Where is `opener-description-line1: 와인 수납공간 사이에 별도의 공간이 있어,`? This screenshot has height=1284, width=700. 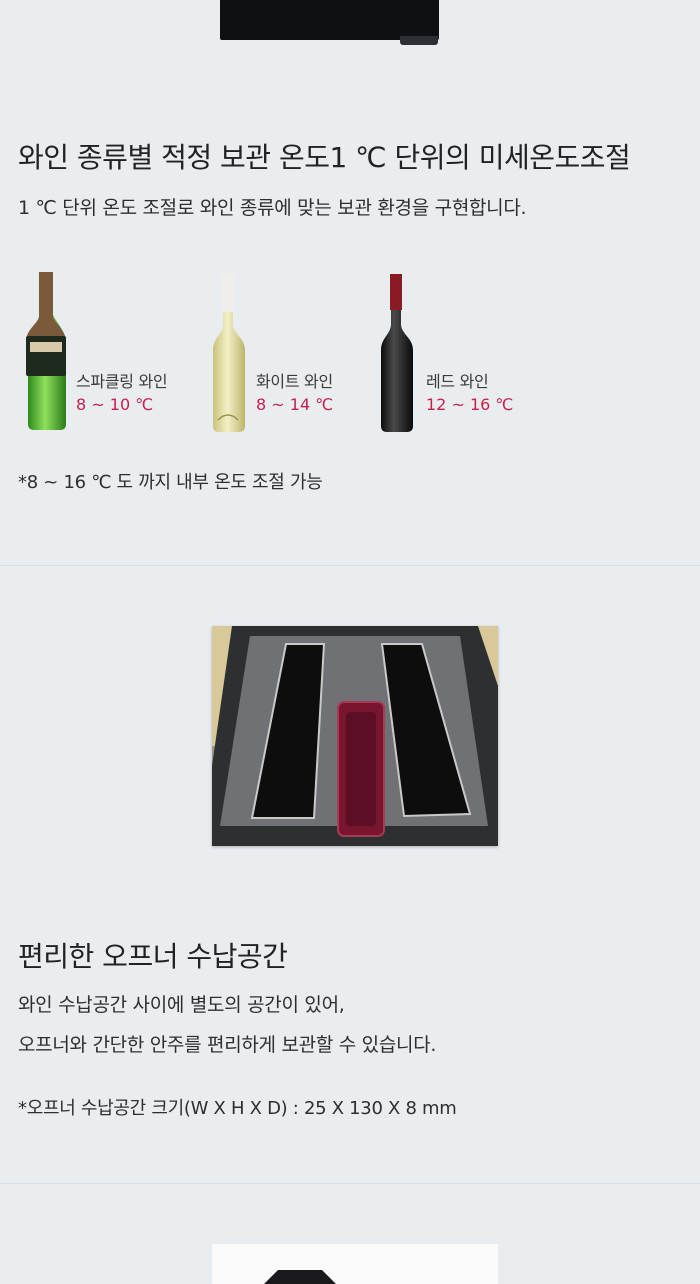
opener-description-line1: 와인 수납공간 사이에 별도의 공간이 있어, is located at coordinates (181, 1005).